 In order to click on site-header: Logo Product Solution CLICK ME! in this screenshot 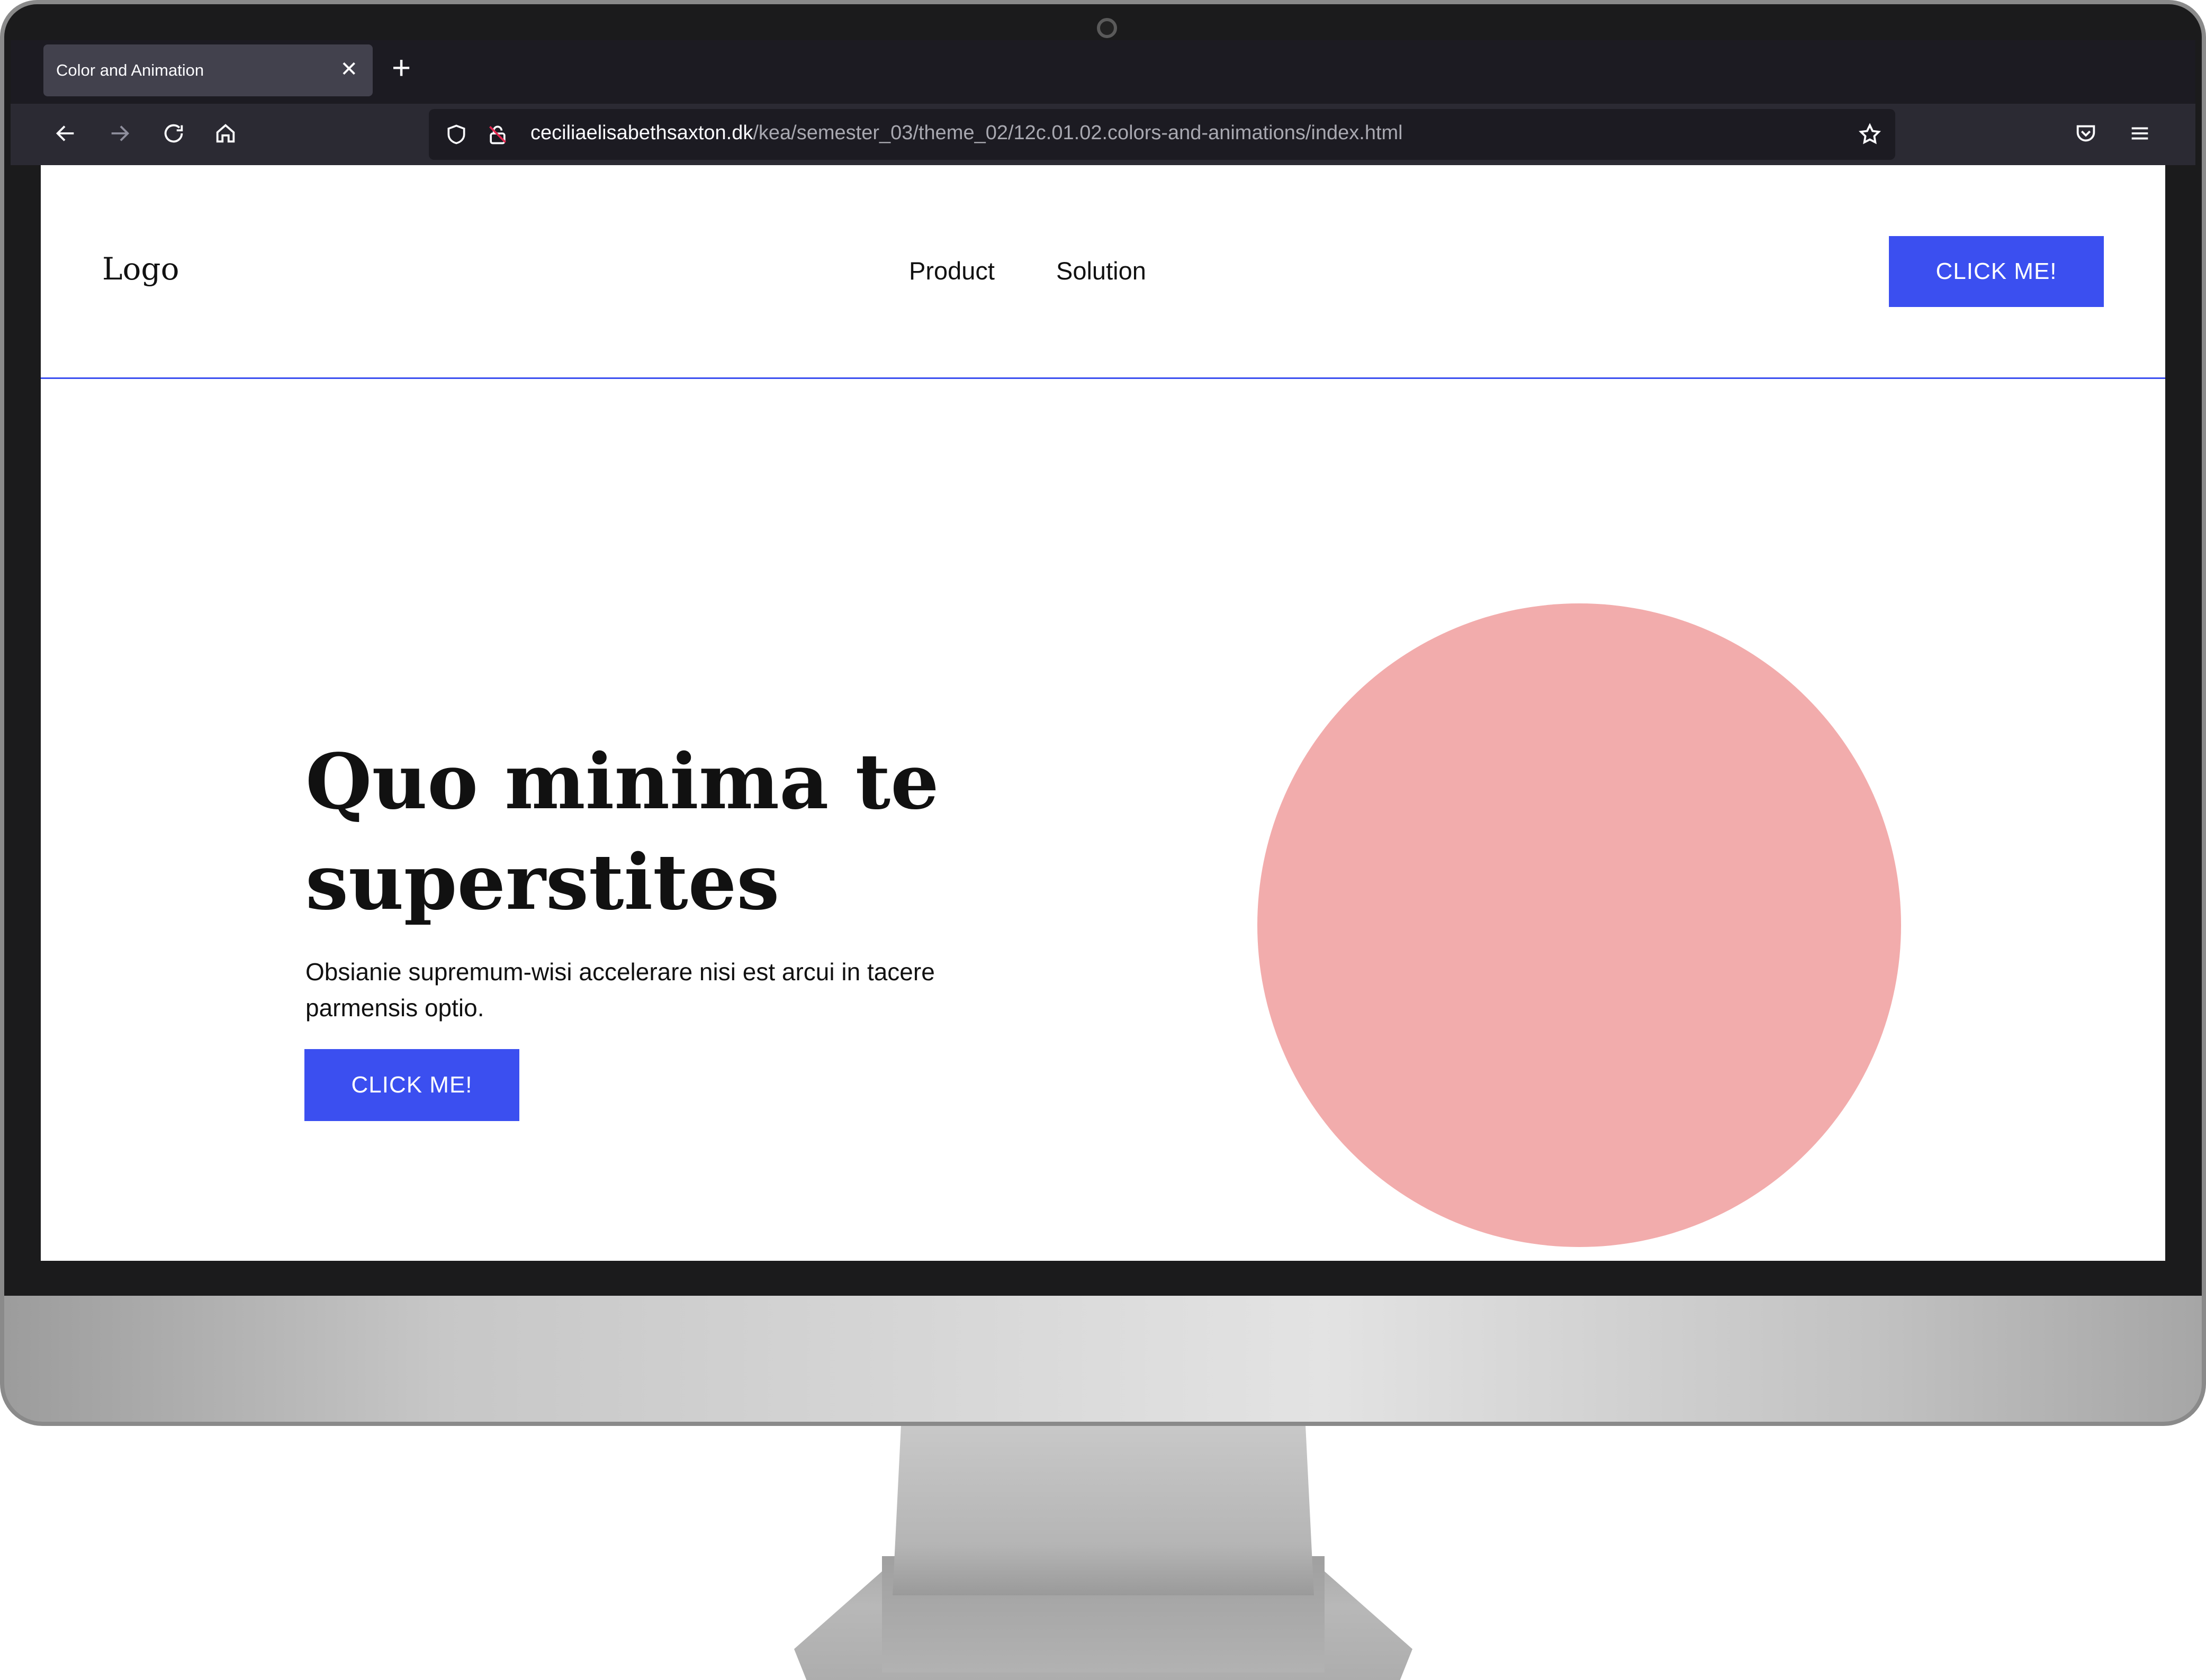, I will do `click(1103, 272)`.